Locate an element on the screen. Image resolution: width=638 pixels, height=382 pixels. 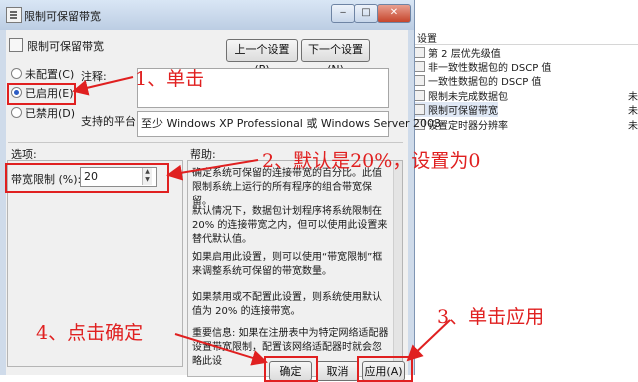
annotation-step3: 3、单击应用 is located at coordinates (491, 317).